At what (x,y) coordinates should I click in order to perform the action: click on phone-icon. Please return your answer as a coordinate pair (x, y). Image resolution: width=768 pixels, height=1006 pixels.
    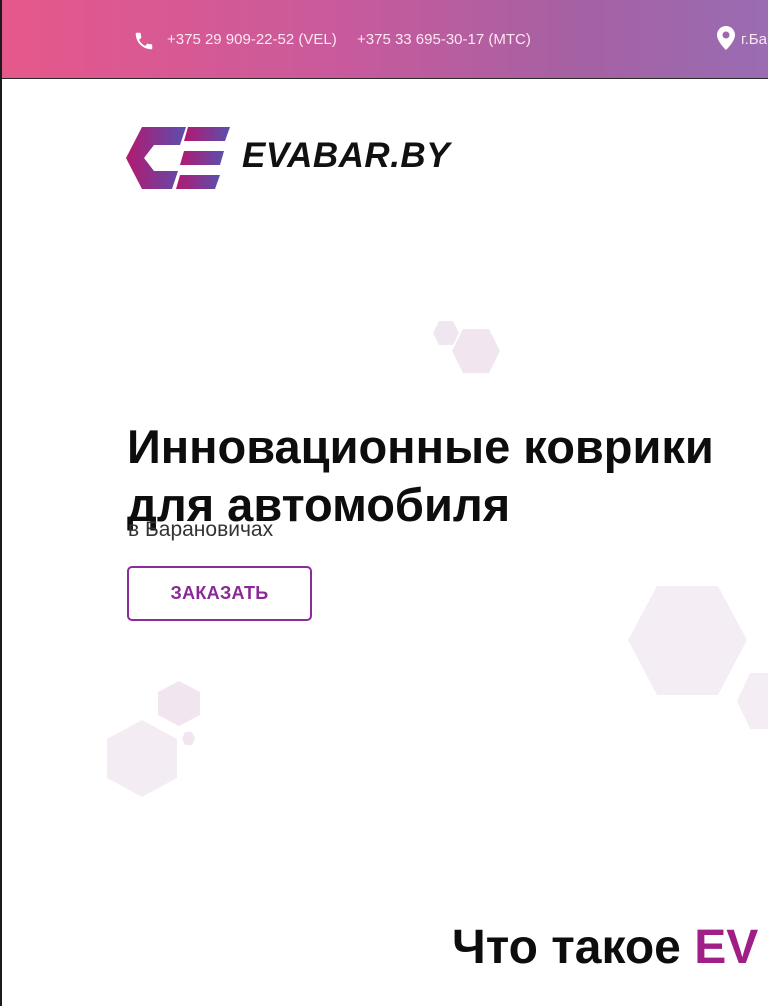
    Looking at the image, I should click on (144, 41).